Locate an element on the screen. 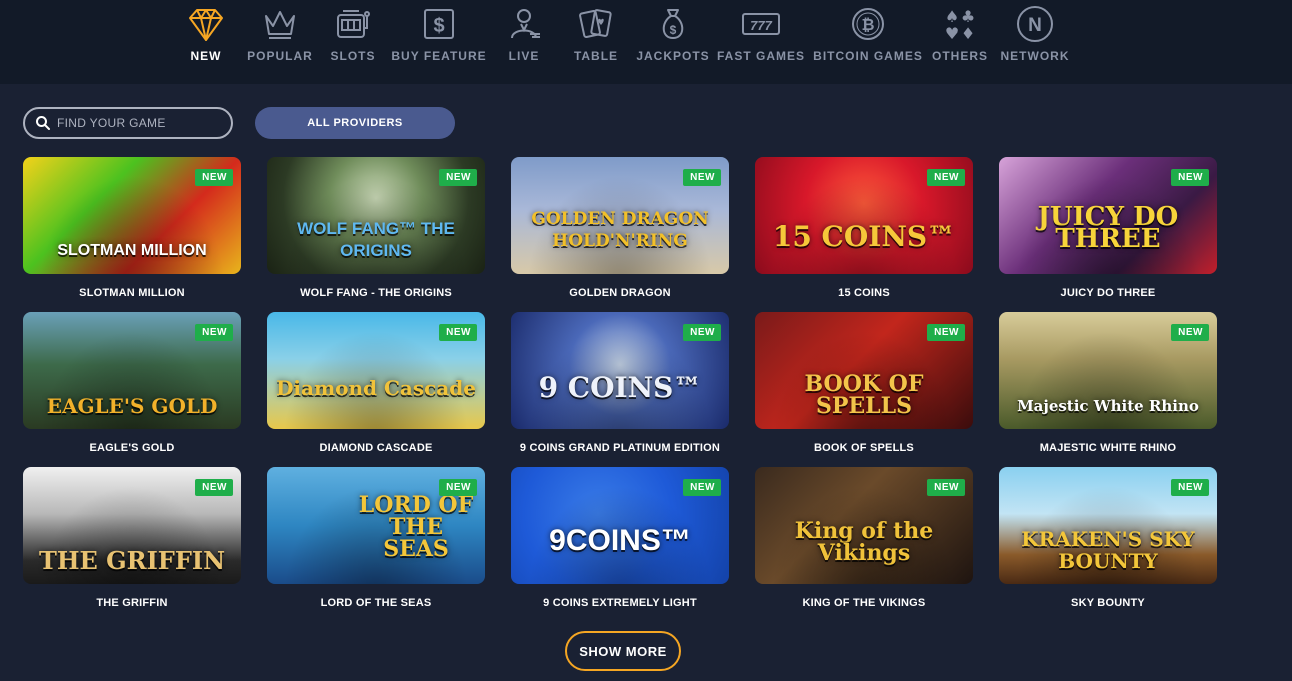 Image resolution: width=1292 pixels, height=681 pixels. game-title: JUICY DO THREE is located at coordinates (1108, 293).